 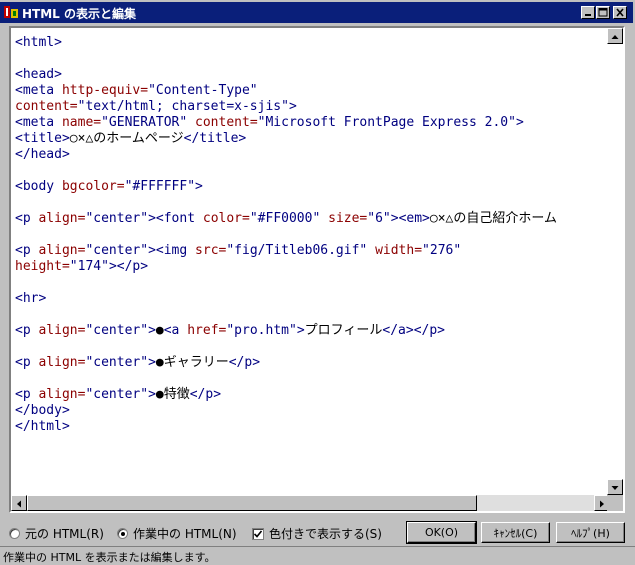 I want to click on scroll-down-button, so click(x=615, y=487).